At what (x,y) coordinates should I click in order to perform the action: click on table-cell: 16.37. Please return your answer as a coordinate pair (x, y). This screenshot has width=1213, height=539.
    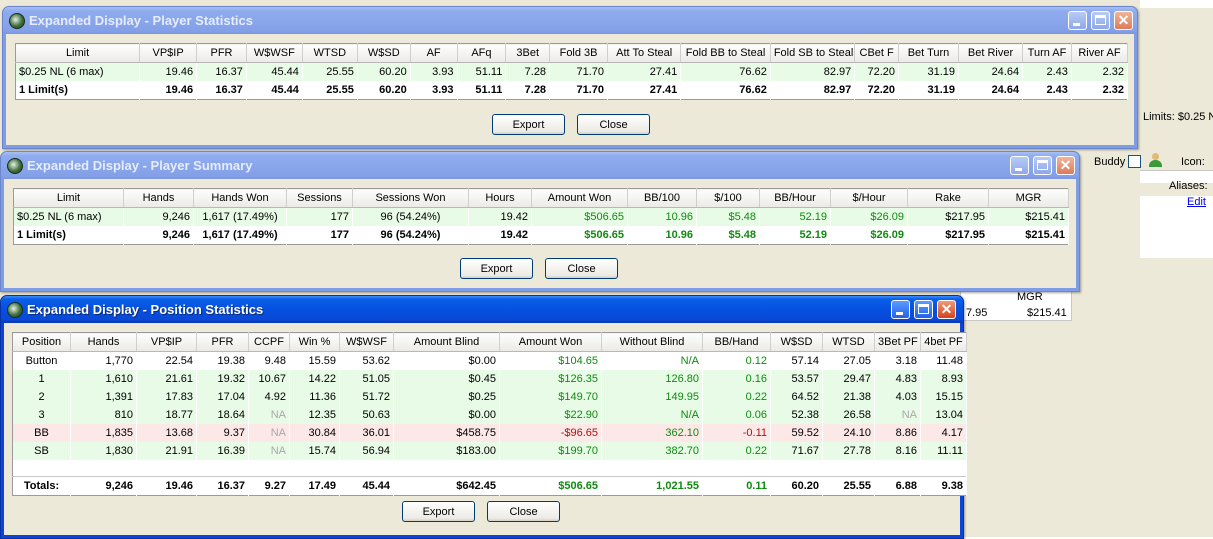
    Looking at the image, I should click on (221, 71).